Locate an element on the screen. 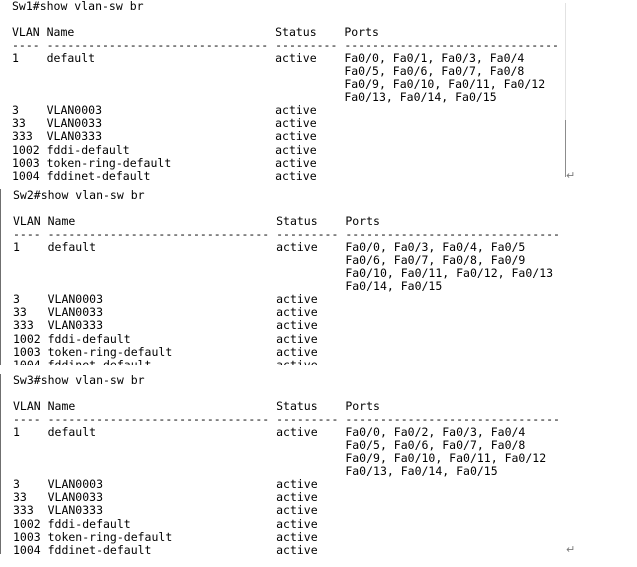  return-mark-1: ↵ is located at coordinates (571, 175).